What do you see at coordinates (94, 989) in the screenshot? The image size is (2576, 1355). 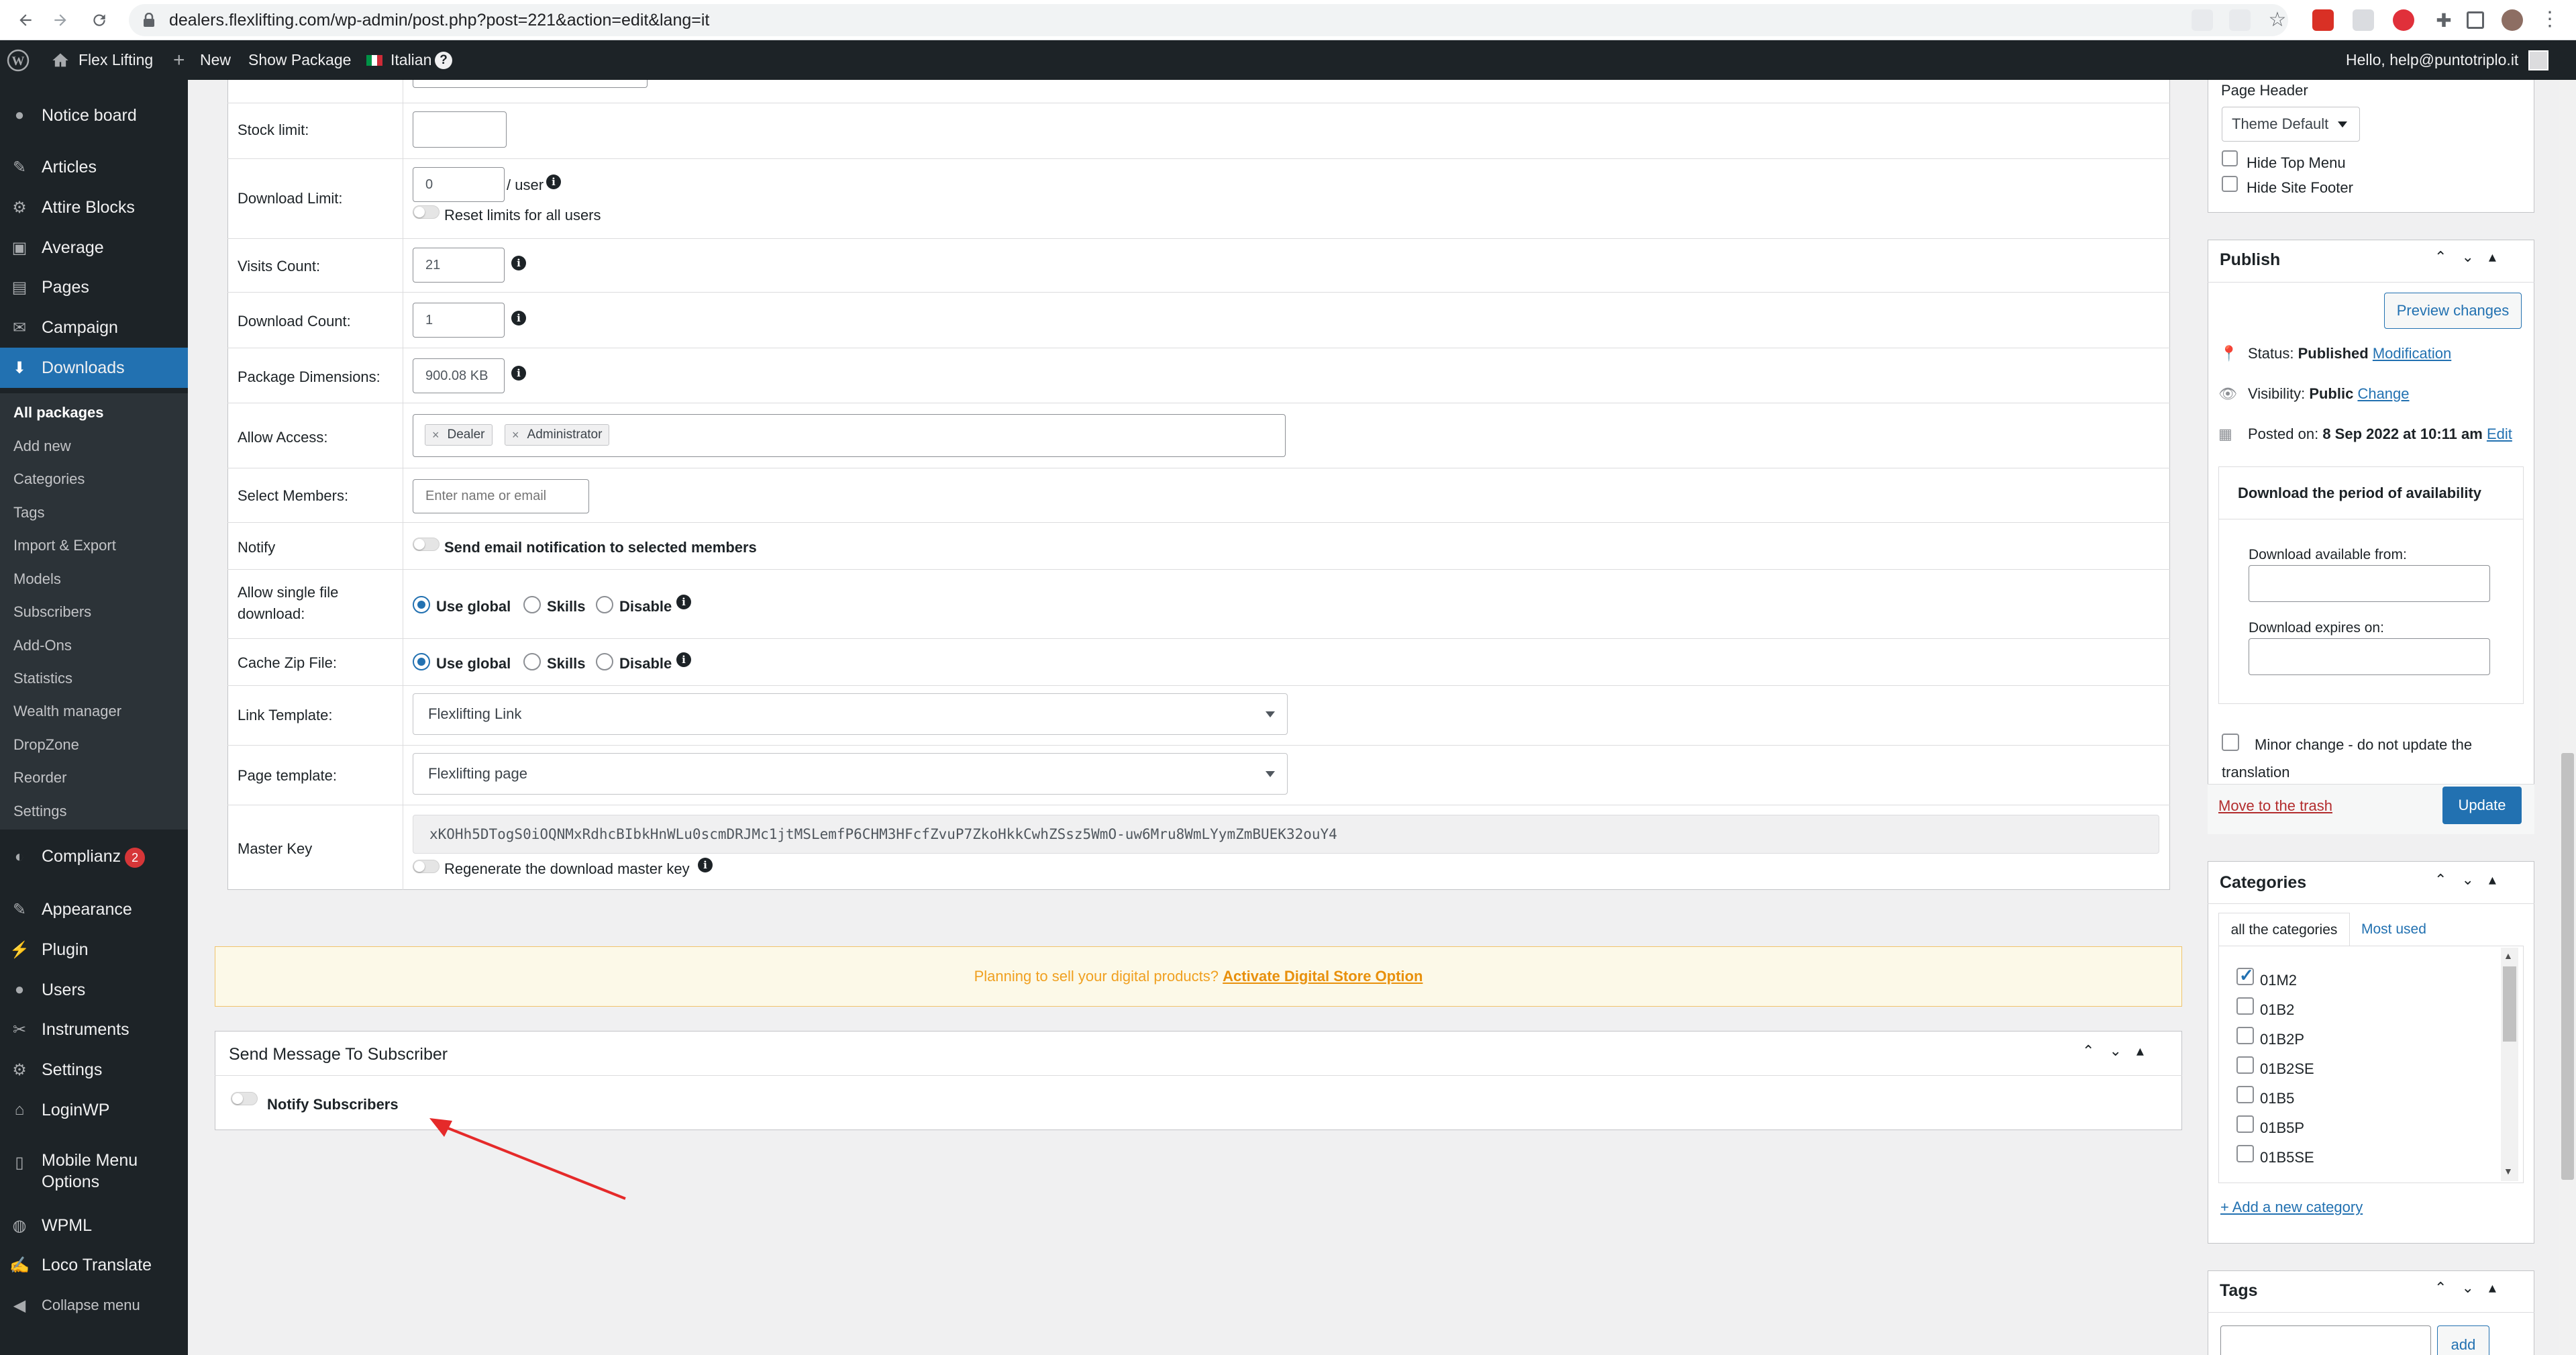 I see `sidebar-item-users: ● Users` at bounding box center [94, 989].